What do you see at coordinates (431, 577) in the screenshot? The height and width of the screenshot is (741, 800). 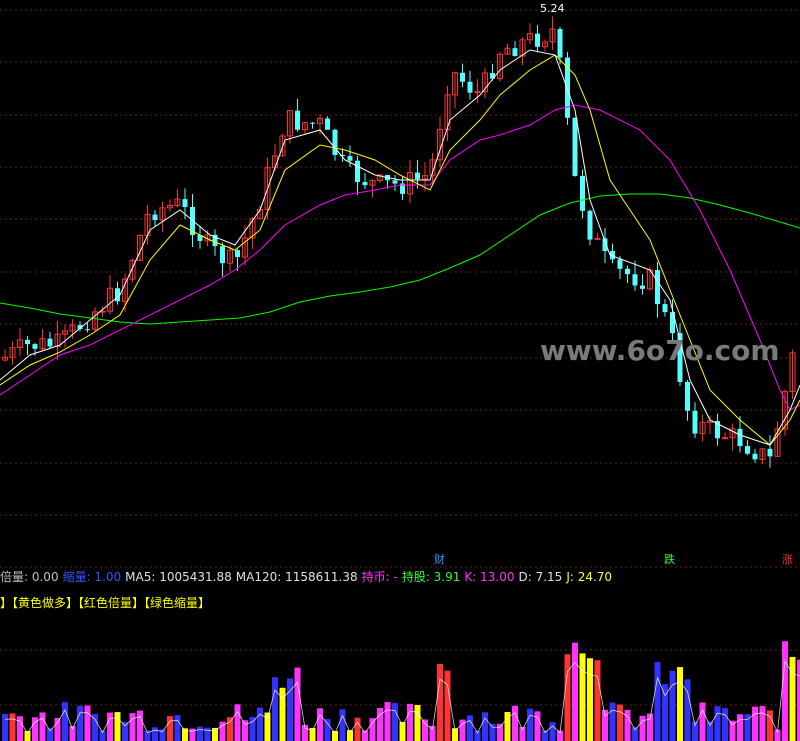 I see `readout-item: 持股: 3.91` at bounding box center [431, 577].